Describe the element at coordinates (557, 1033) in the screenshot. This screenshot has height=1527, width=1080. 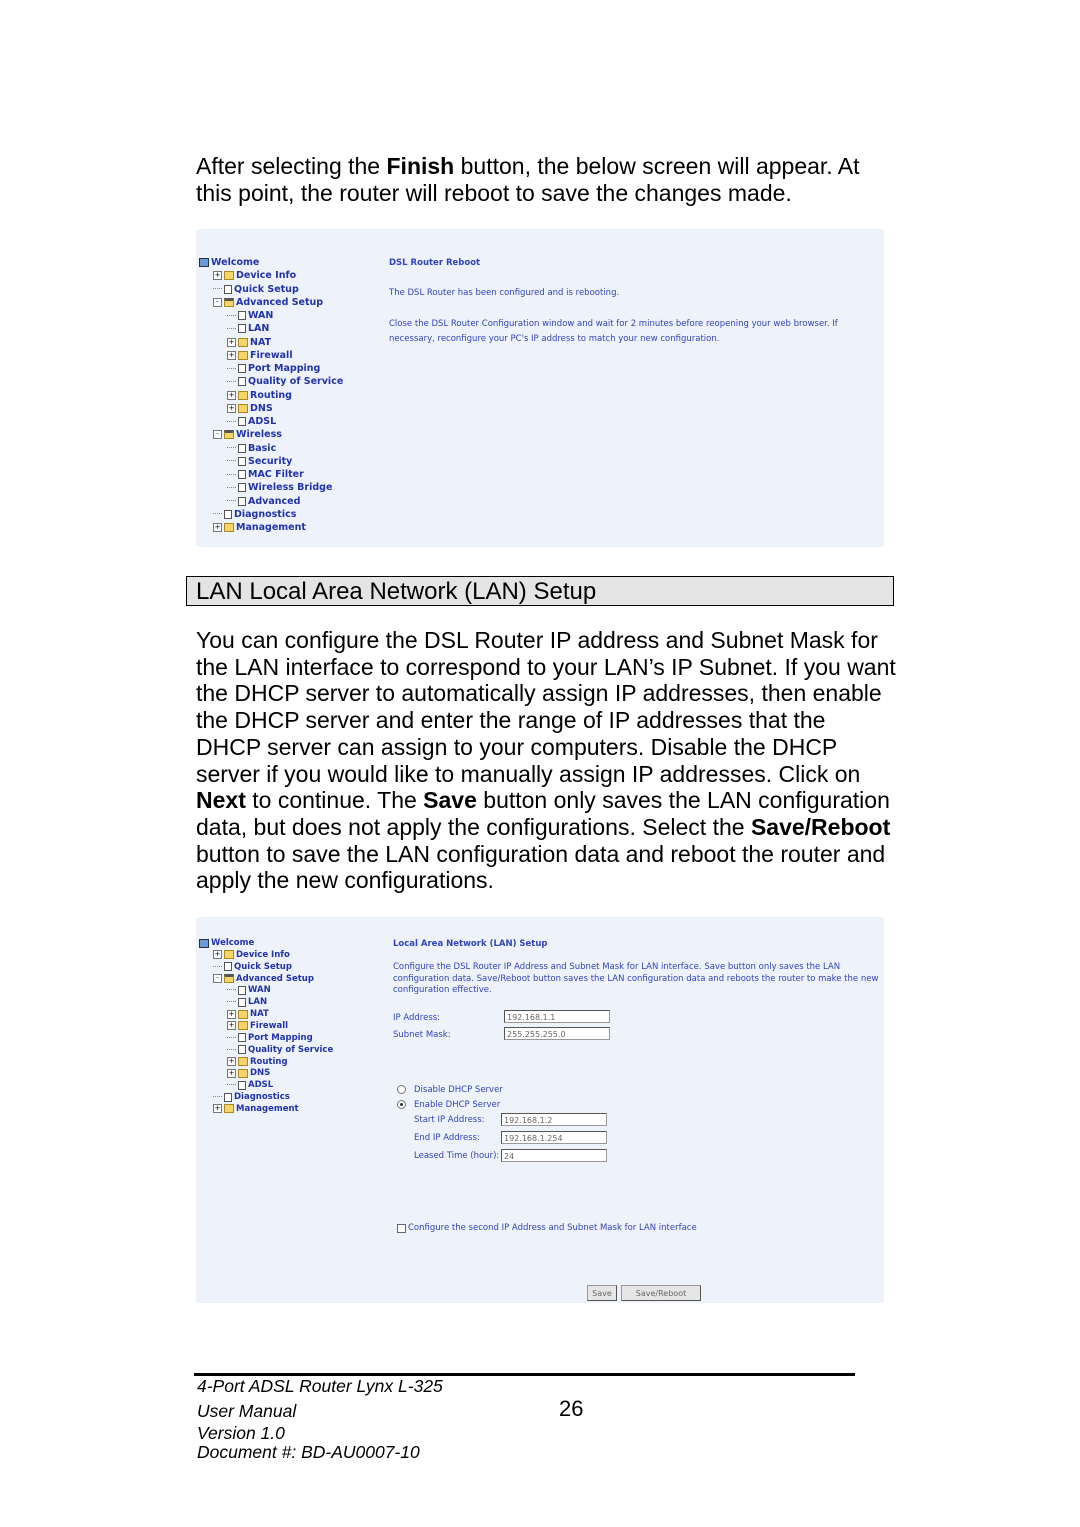
I see `subnet-mask-input: 255.255.255.0` at that location.